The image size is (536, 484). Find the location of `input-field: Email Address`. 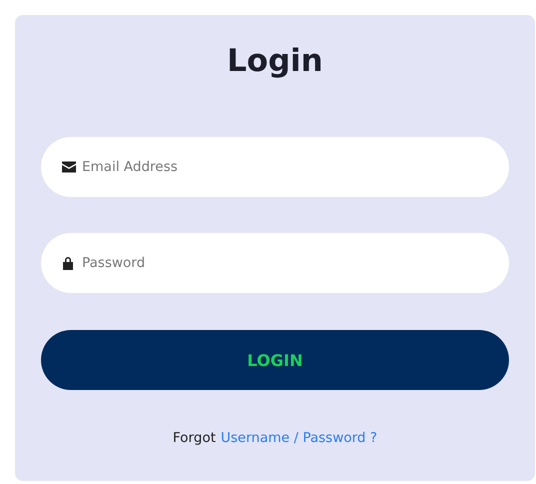

input-field: Email Address is located at coordinates (275, 167).